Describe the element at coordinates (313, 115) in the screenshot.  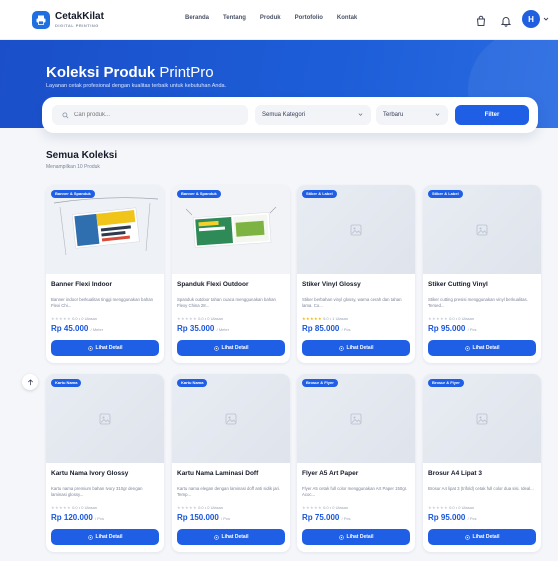
I see `category-select: Semua Kategori` at that location.